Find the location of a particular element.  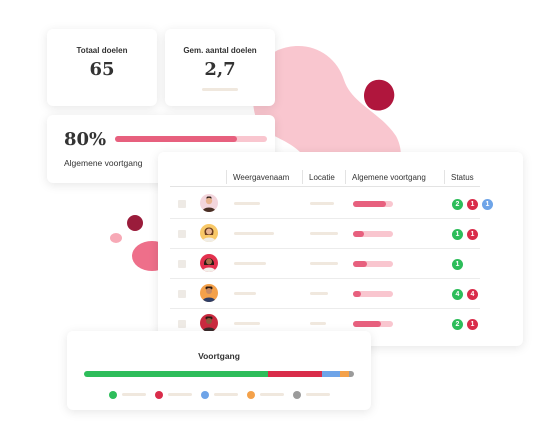

header-divider is located at coordinates (325, 186).